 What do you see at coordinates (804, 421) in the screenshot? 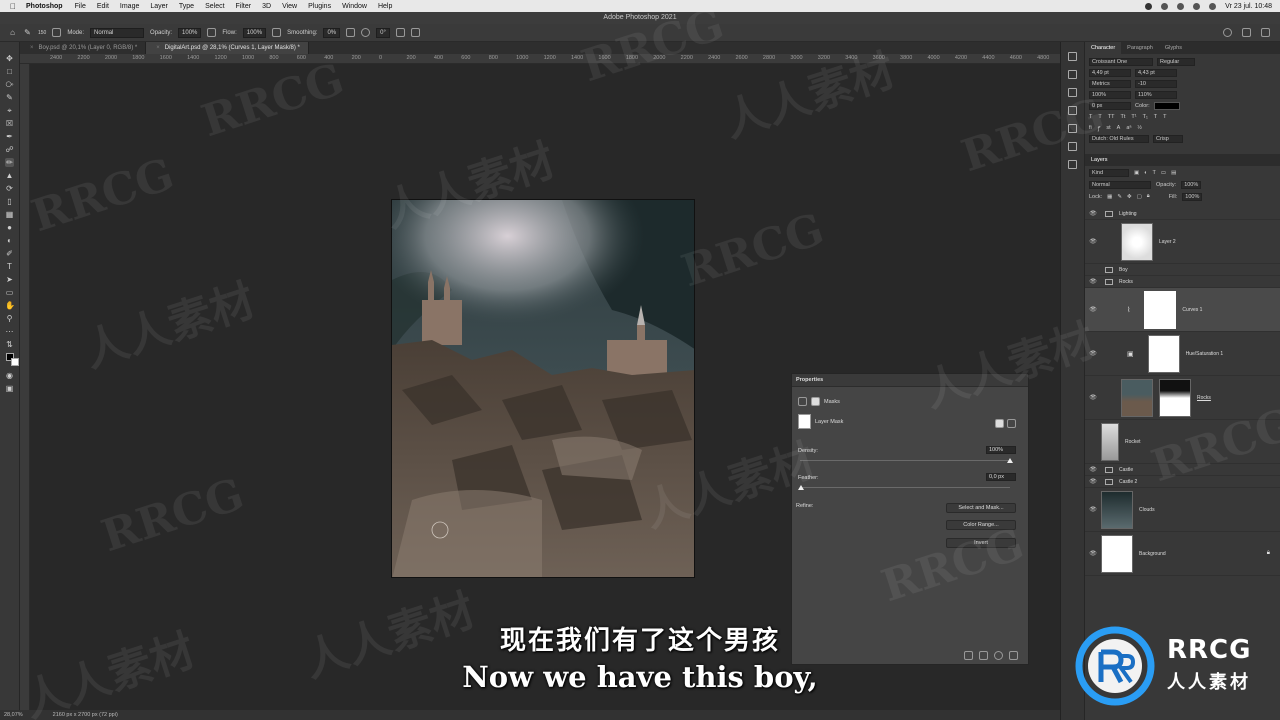
I see `layer-mask-preview` at bounding box center [804, 421].